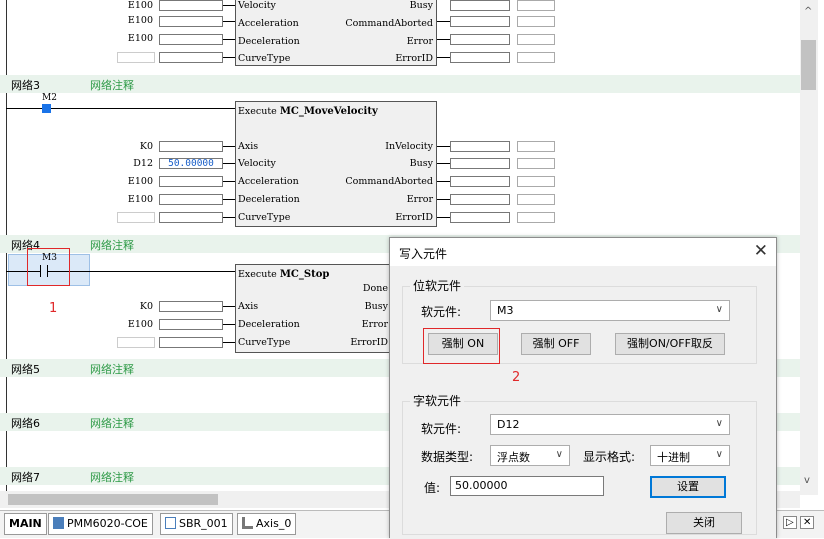  What do you see at coordinates (610, 424) in the screenshot?
I see `word-element-select: D12 ∨` at bounding box center [610, 424].